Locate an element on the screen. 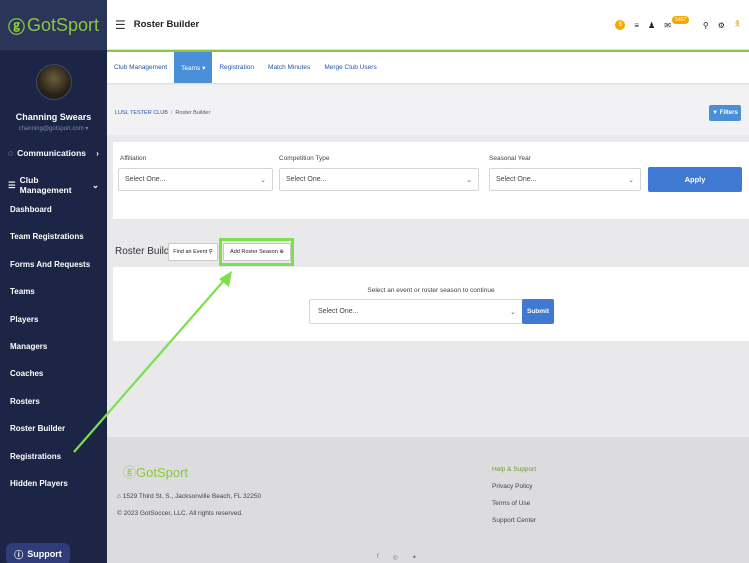 This screenshot has width=749, height=563. page-title: Roster Builder is located at coordinates (166, 24).